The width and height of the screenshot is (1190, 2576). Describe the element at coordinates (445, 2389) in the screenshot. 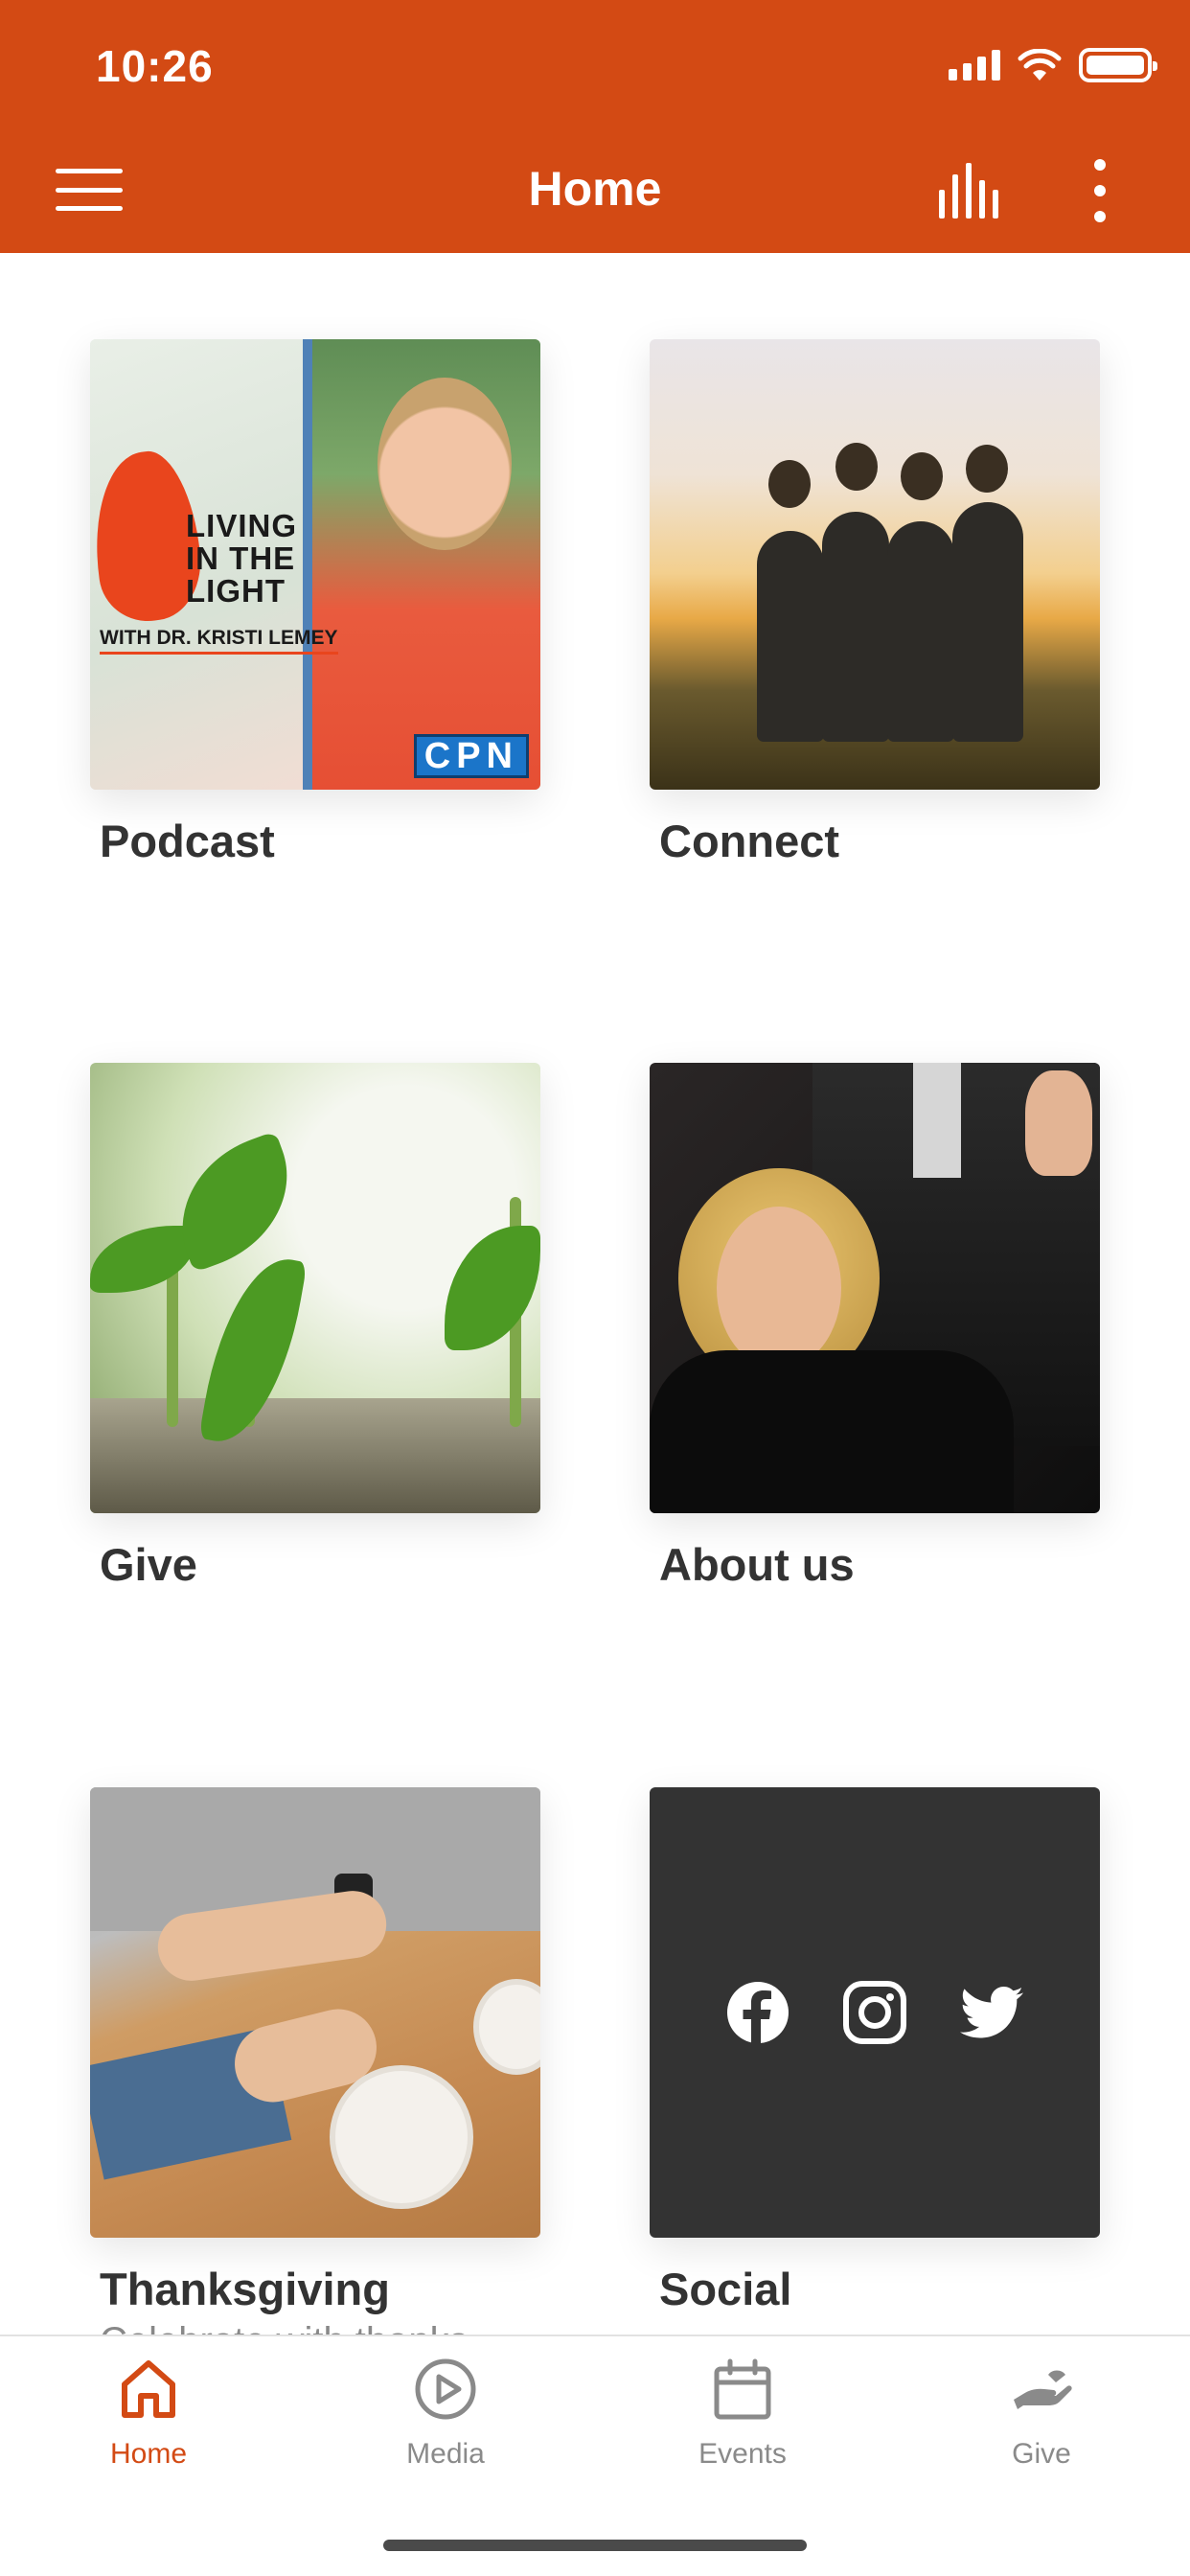

I see `play-circle-icon` at that location.